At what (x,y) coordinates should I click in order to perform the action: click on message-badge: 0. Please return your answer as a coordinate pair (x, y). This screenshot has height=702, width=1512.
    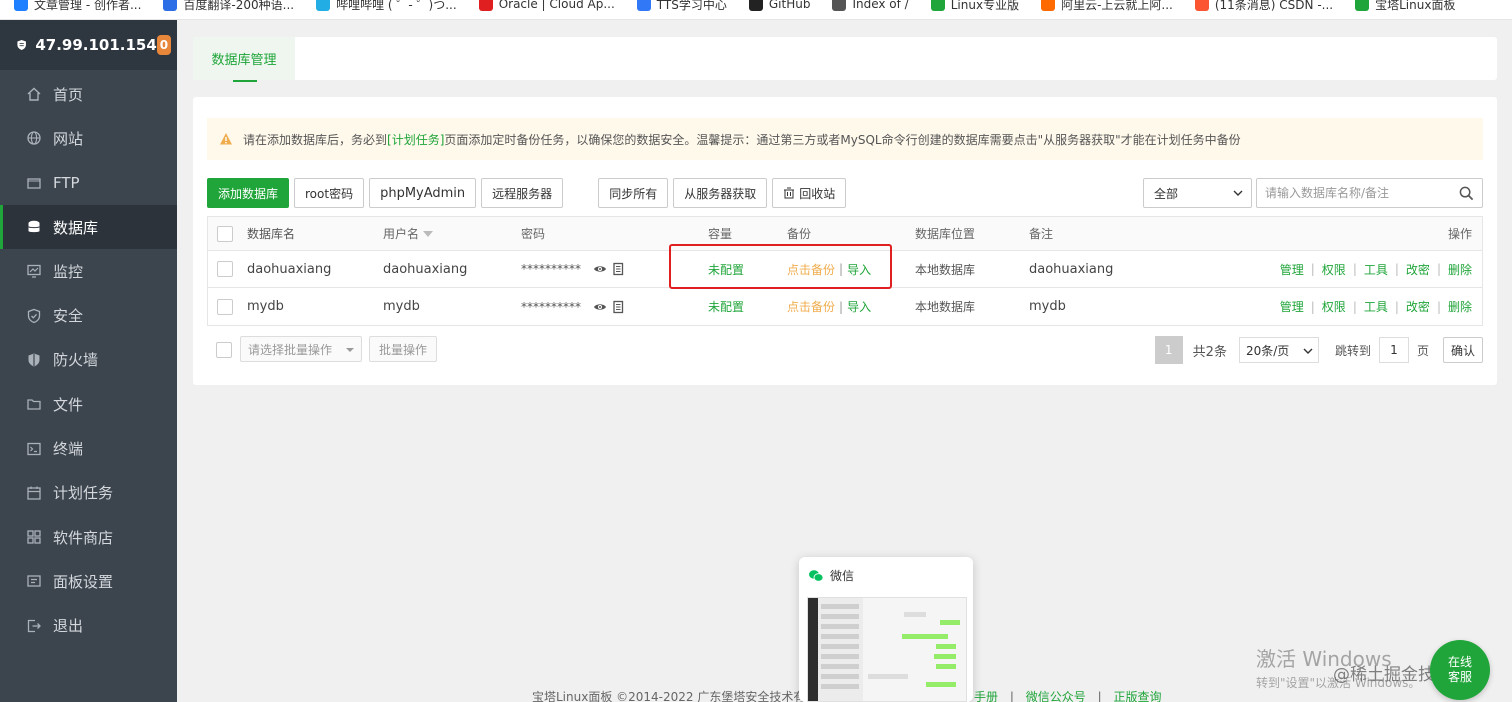
    Looking at the image, I should click on (163, 45).